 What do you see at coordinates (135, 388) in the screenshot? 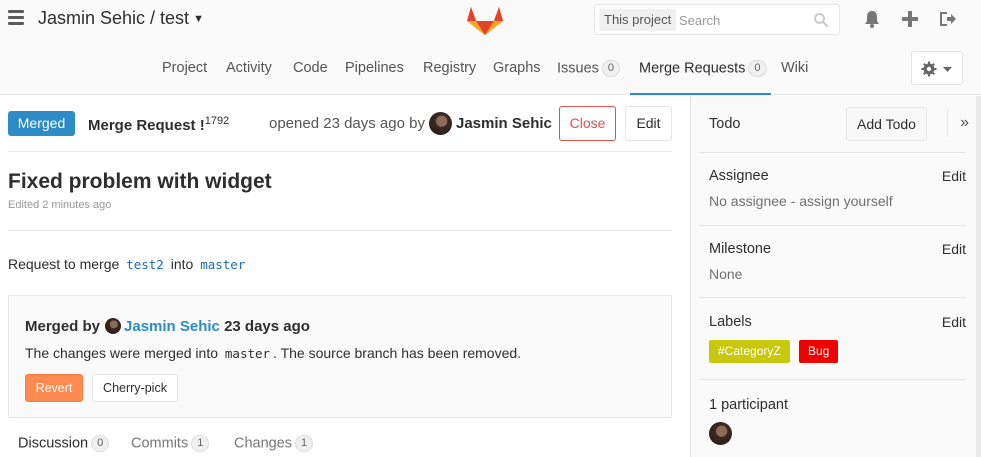
I see `cherry-pick-button: Cherry-pick` at bounding box center [135, 388].